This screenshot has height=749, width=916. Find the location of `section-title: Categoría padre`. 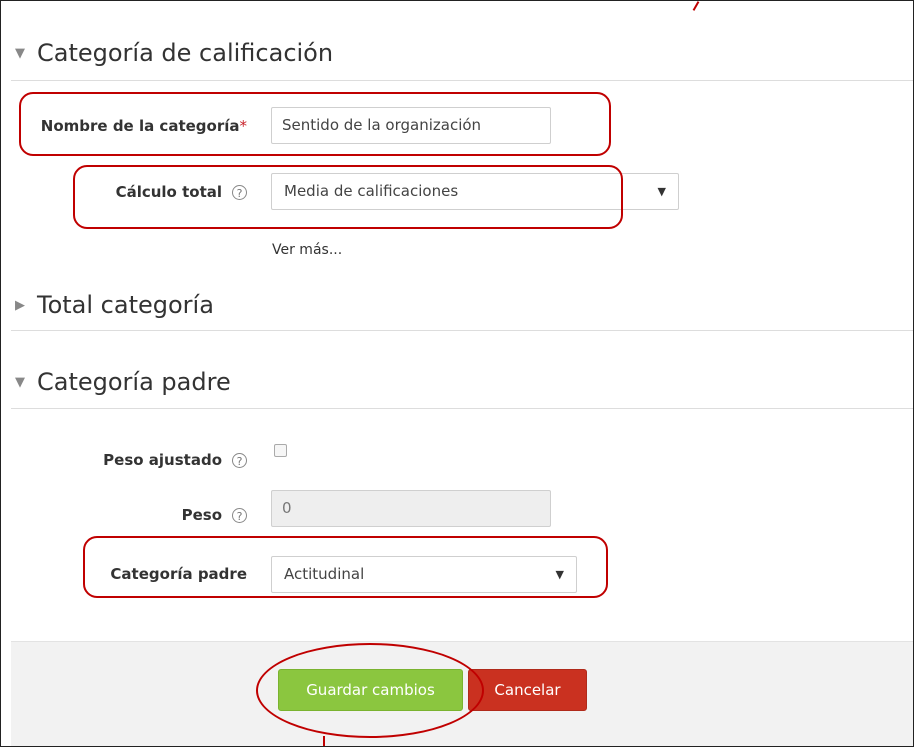

section-title: Categoría padre is located at coordinates (134, 382).